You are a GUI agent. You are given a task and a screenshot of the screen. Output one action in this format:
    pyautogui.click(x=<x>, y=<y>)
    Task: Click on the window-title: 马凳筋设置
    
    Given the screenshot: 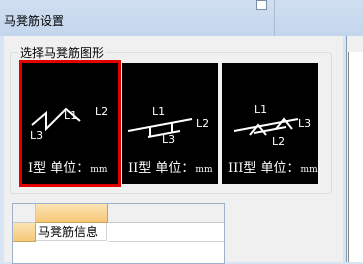 What is the action you would take?
    pyautogui.click(x=34, y=21)
    